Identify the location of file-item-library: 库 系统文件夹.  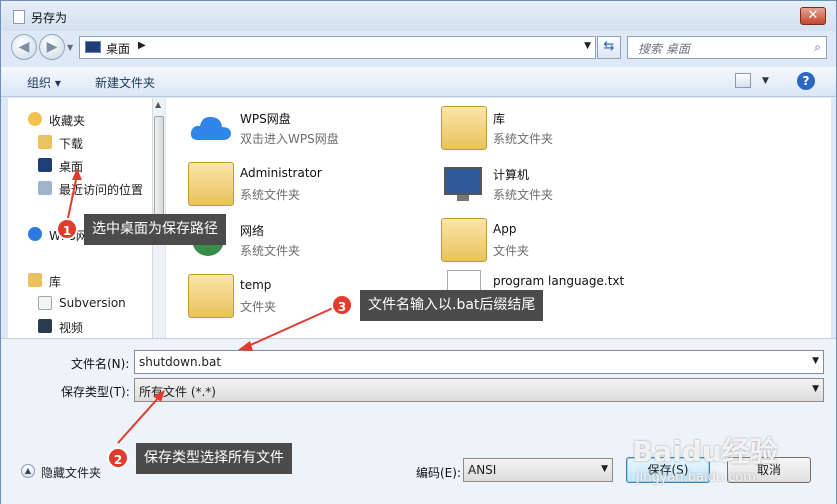
(561, 131).